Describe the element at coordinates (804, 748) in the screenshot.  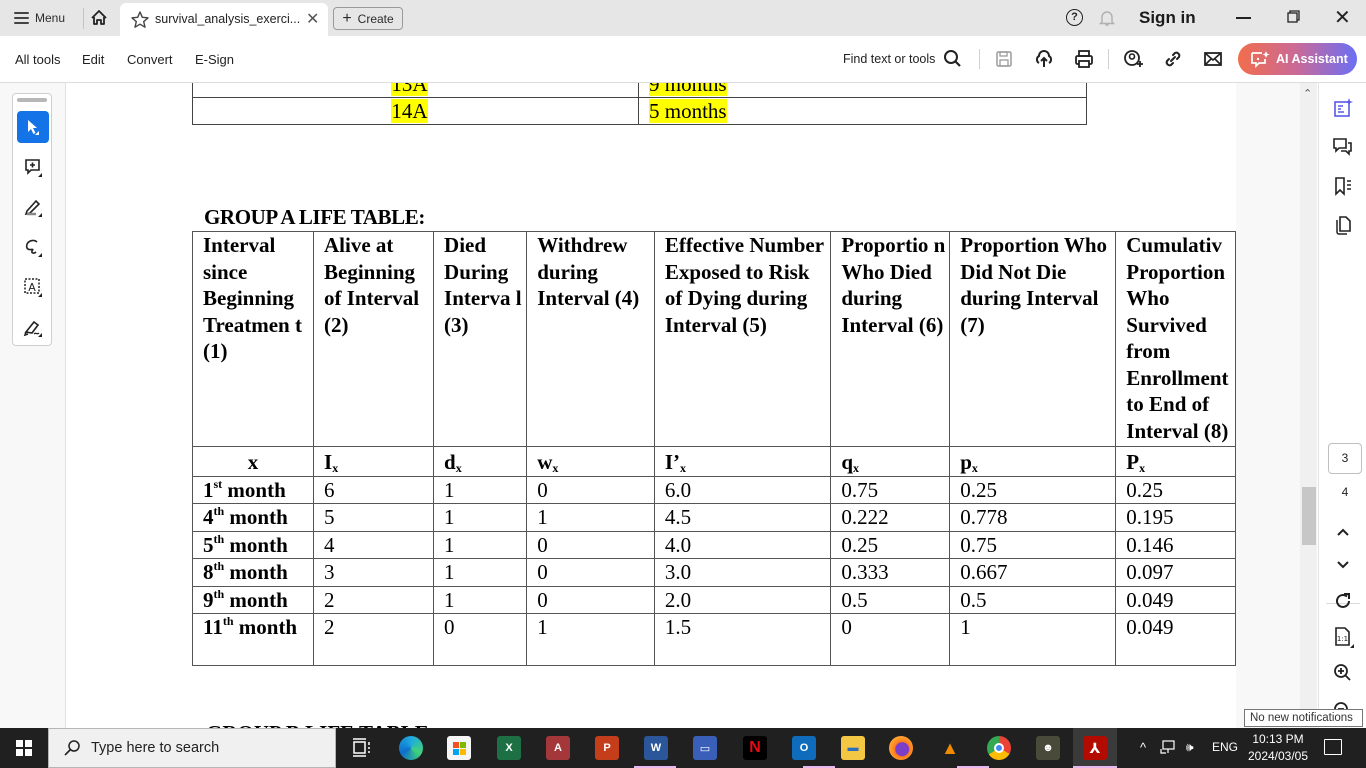
I see `outlook-icon: O` at that location.